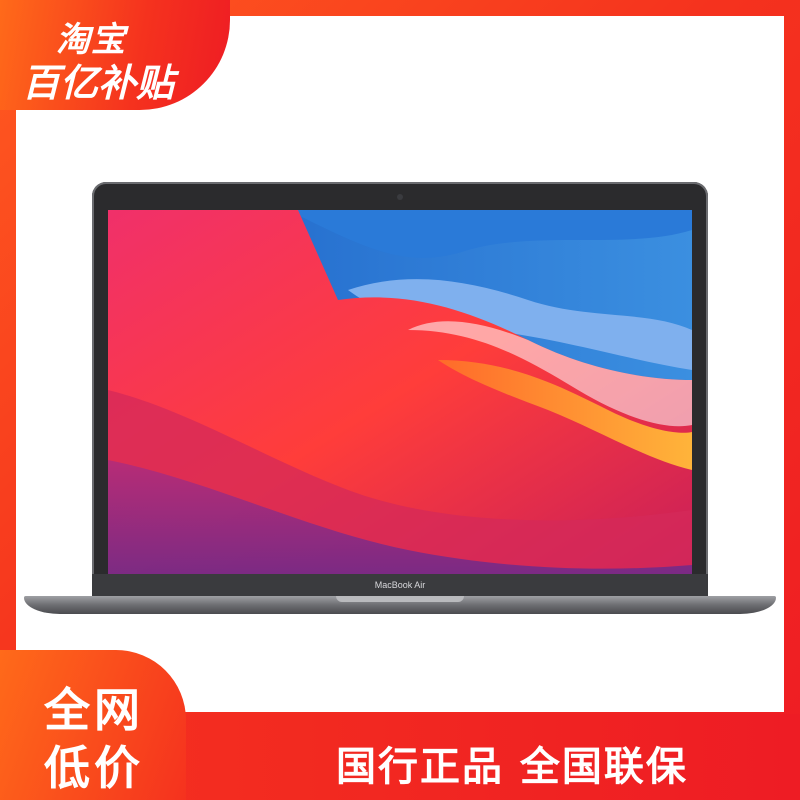 The height and width of the screenshot is (800, 800). Describe the element at coordinates (94, 768) in the screenshot. I see `low-price-line2: 低价` at that location.